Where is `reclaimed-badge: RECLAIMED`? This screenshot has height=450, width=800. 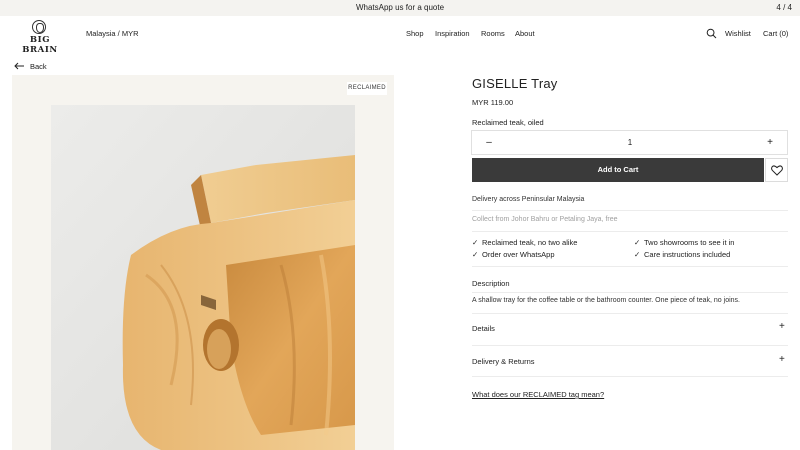
reclaimed-badge: RECLAIMED is located at coordinates (367, 88).